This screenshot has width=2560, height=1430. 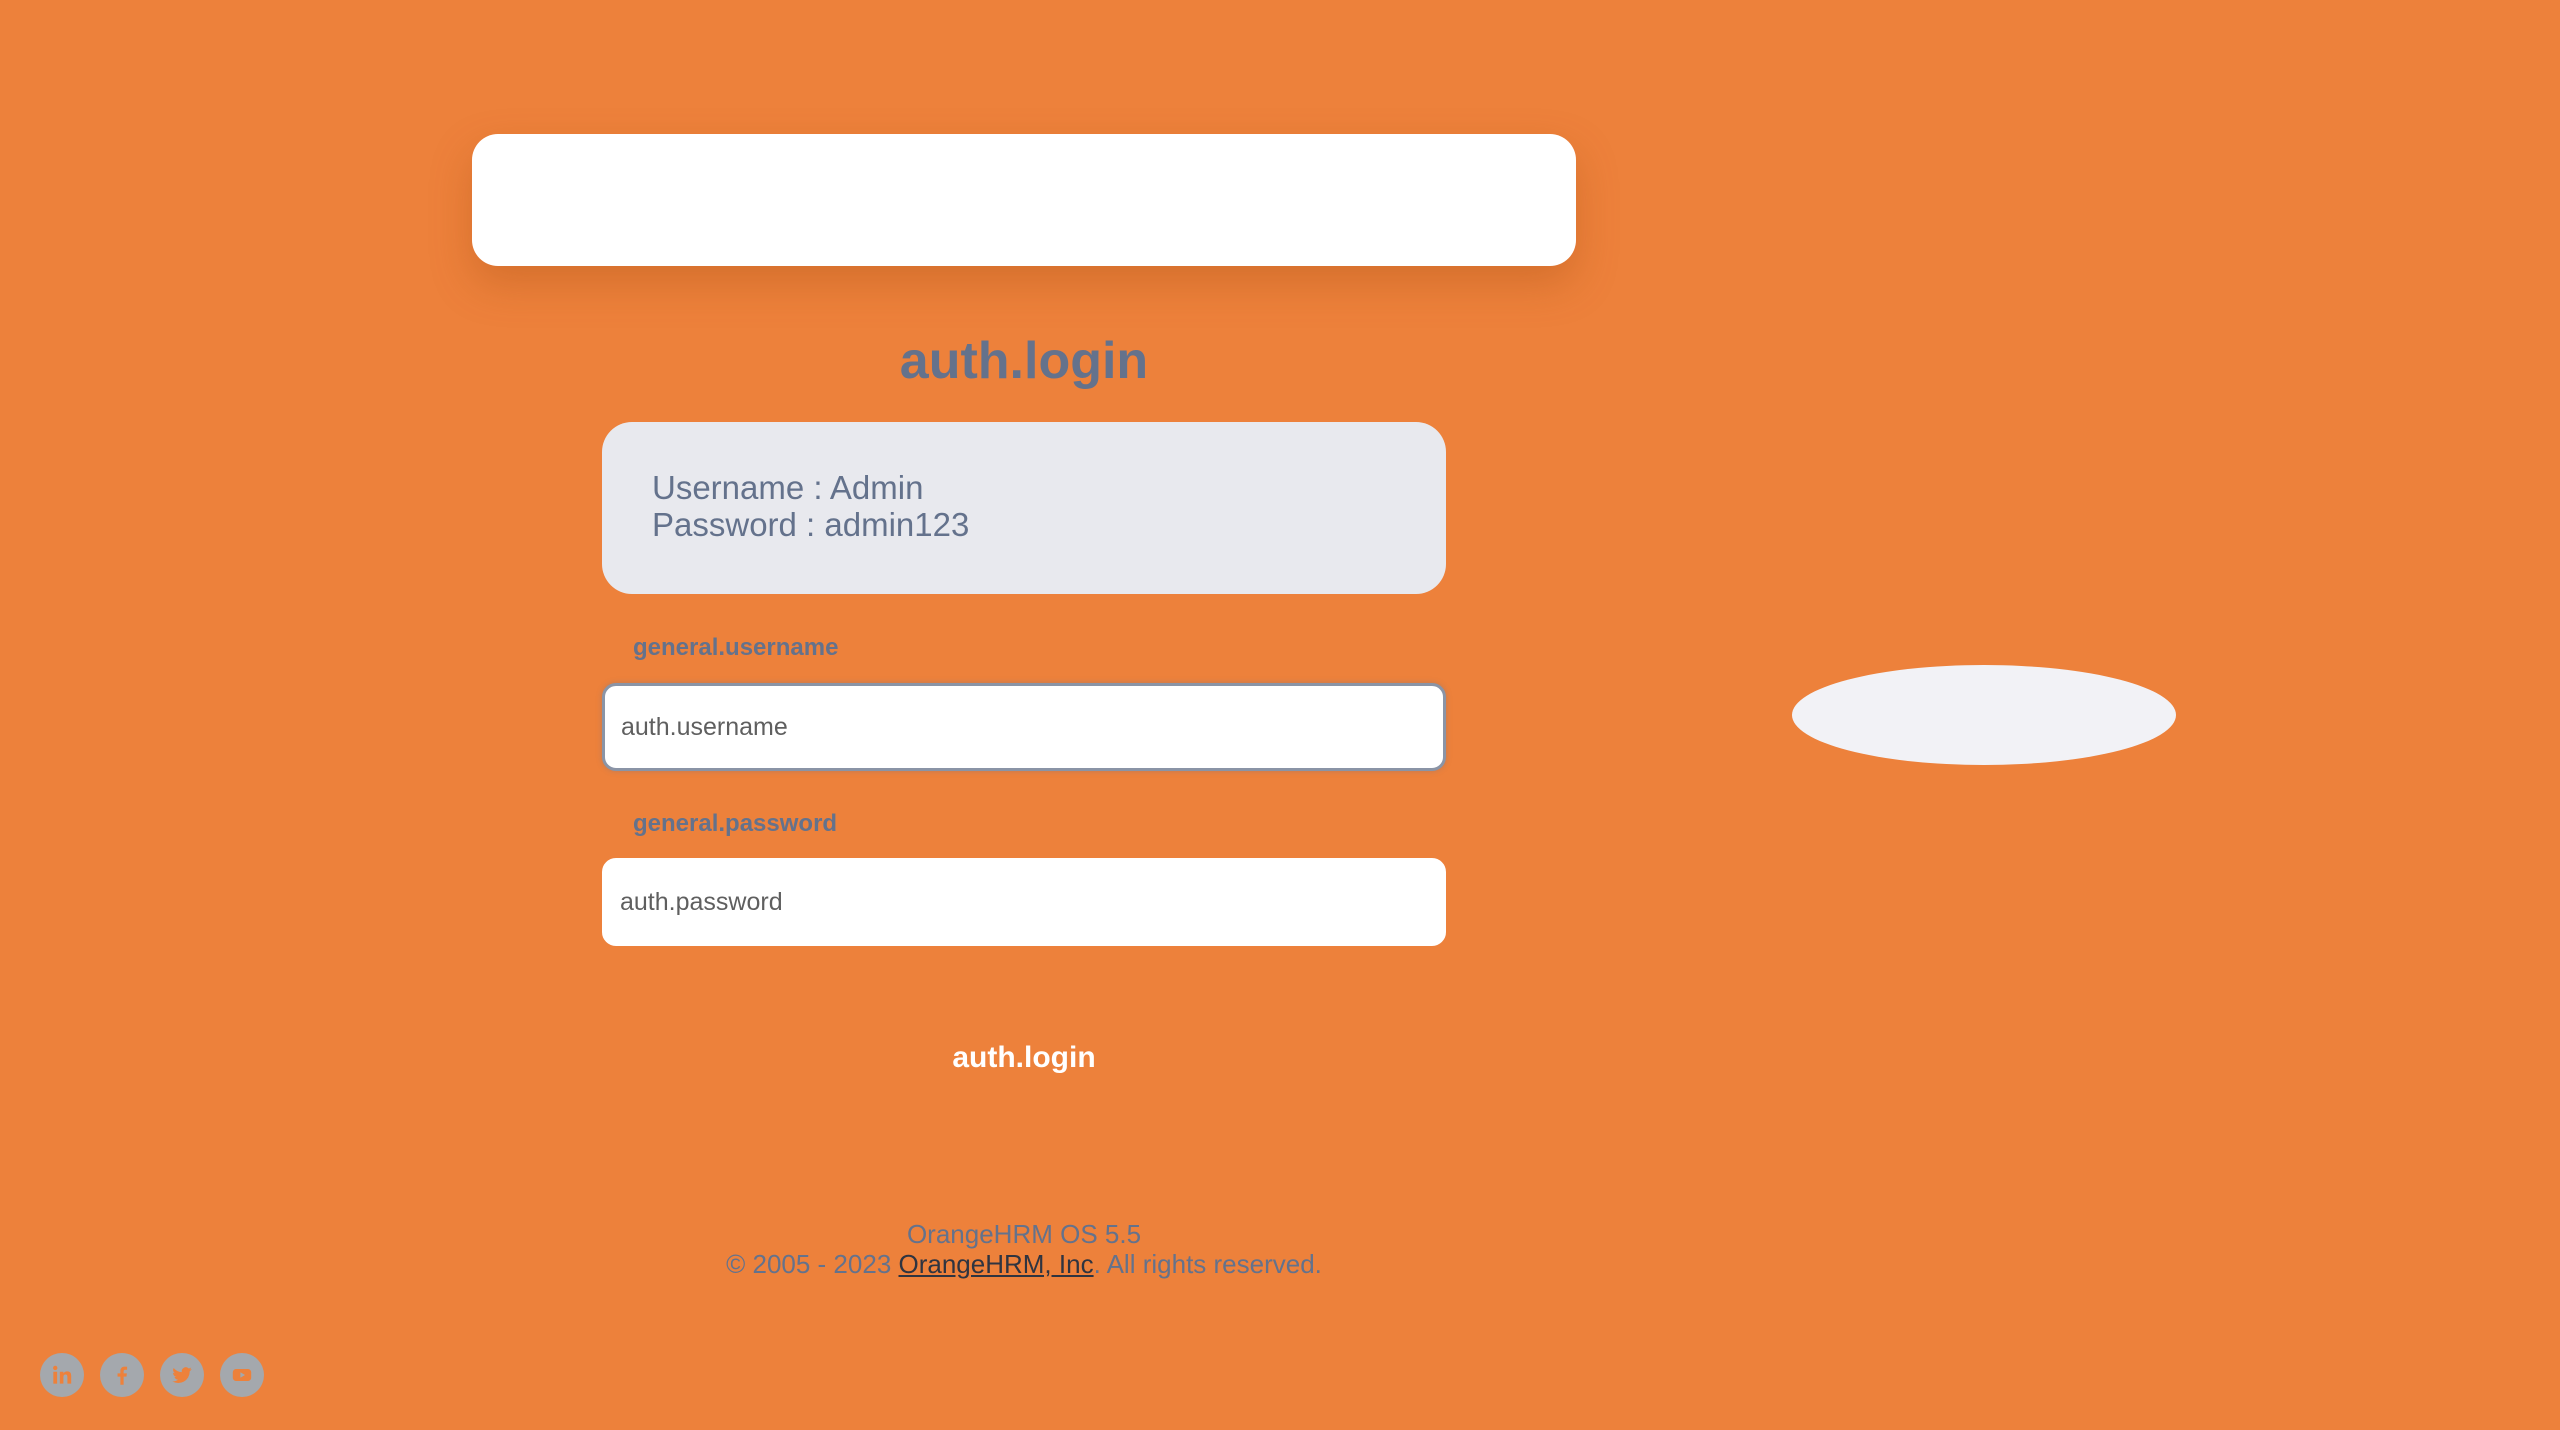 What do you see at coordinates (1024, 361) in the screenshot?
I see `page-title: auth.login` at bounding box center [1024, 361].